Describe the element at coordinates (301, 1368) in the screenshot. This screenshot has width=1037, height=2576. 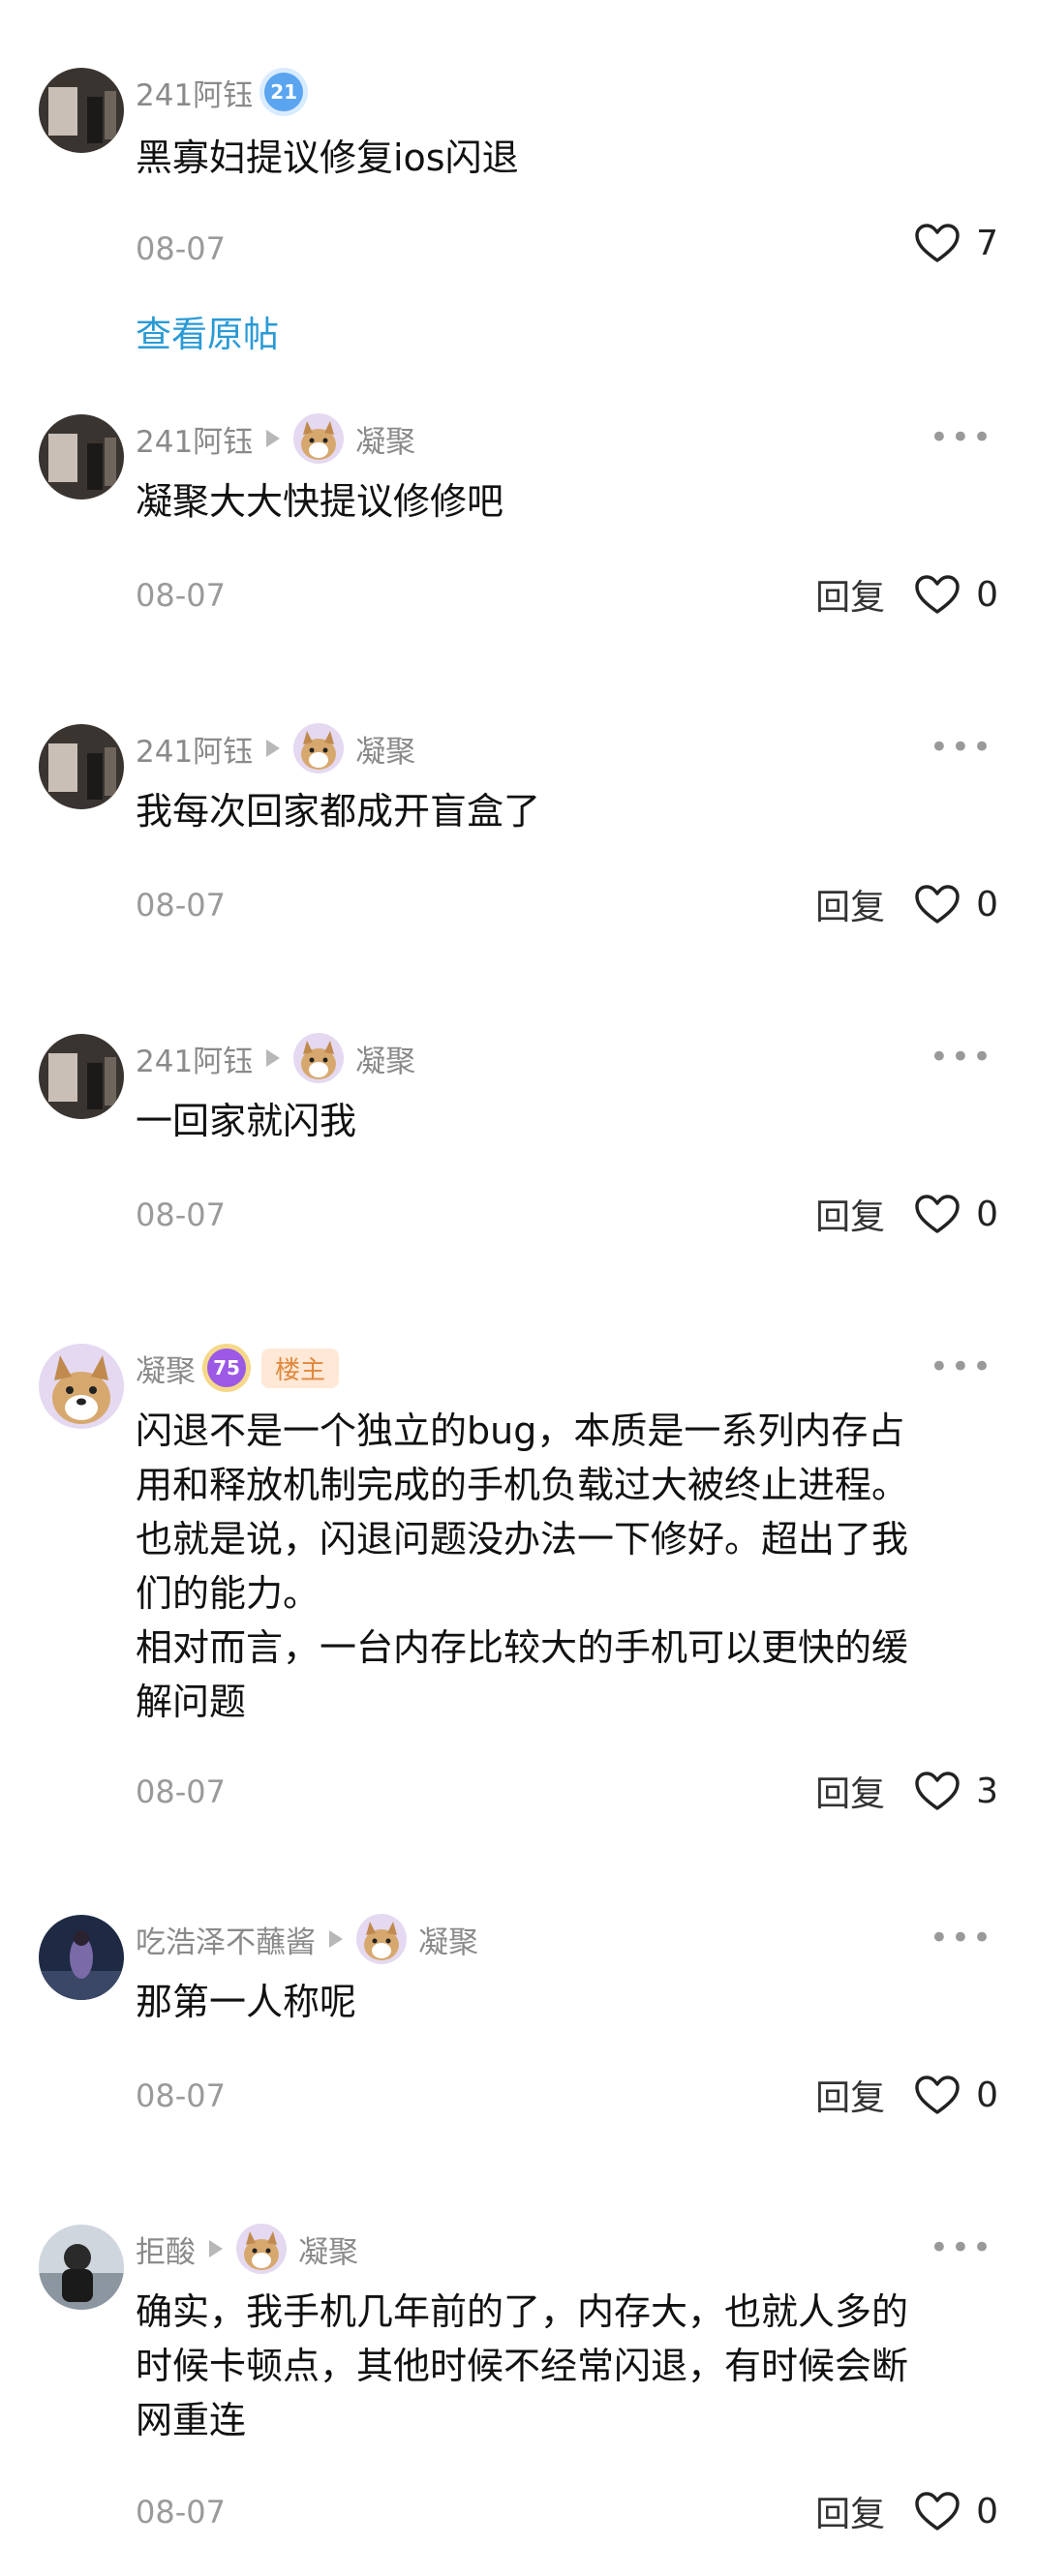
I see `op-badge: 楼主` at that location.